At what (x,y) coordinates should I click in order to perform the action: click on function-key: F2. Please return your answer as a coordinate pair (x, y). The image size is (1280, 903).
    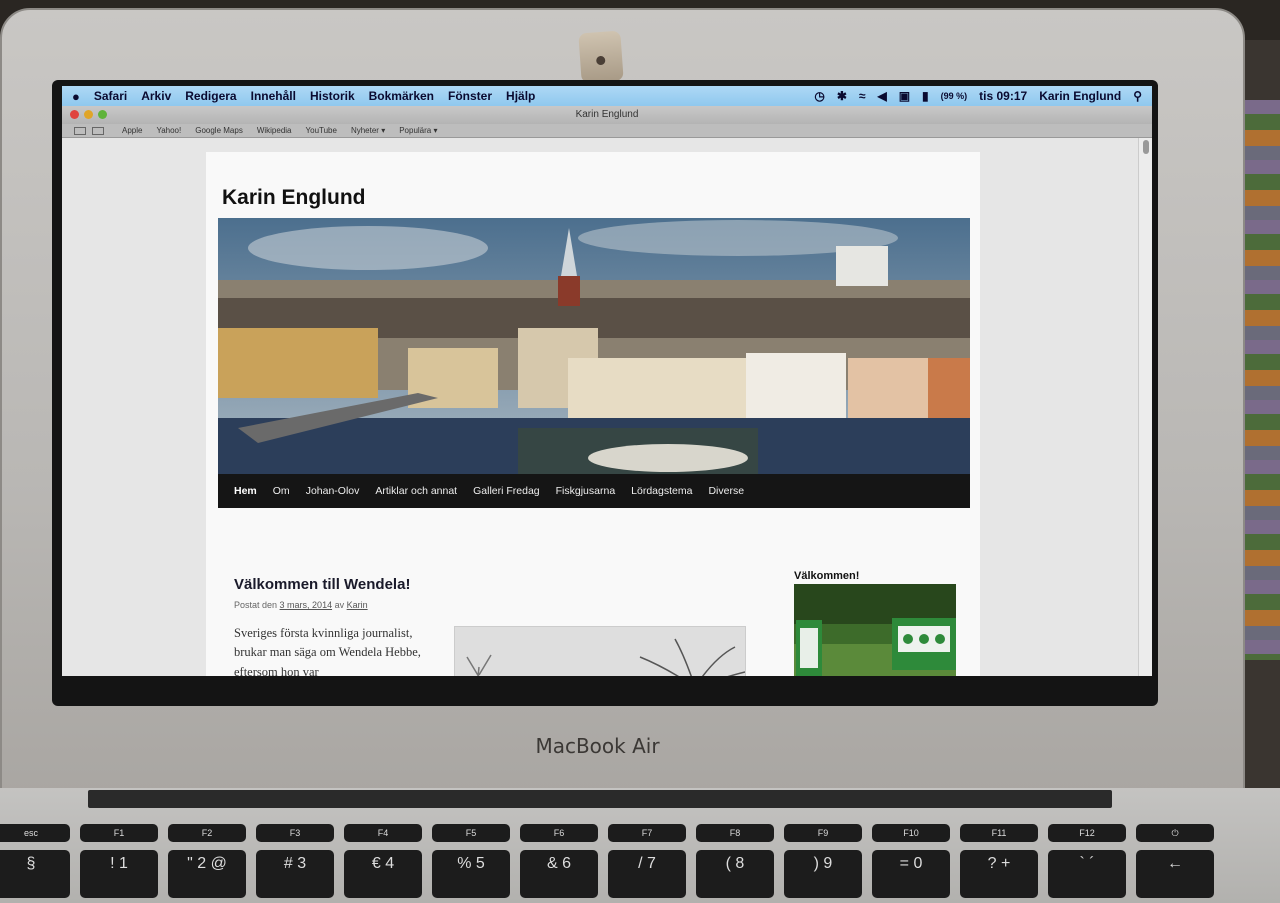
    Looking at the image, I should click on (207, 833).